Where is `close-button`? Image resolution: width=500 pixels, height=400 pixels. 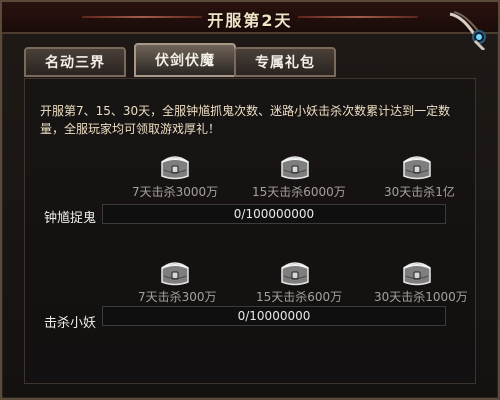 close-button is located at coordinates (466, 29).